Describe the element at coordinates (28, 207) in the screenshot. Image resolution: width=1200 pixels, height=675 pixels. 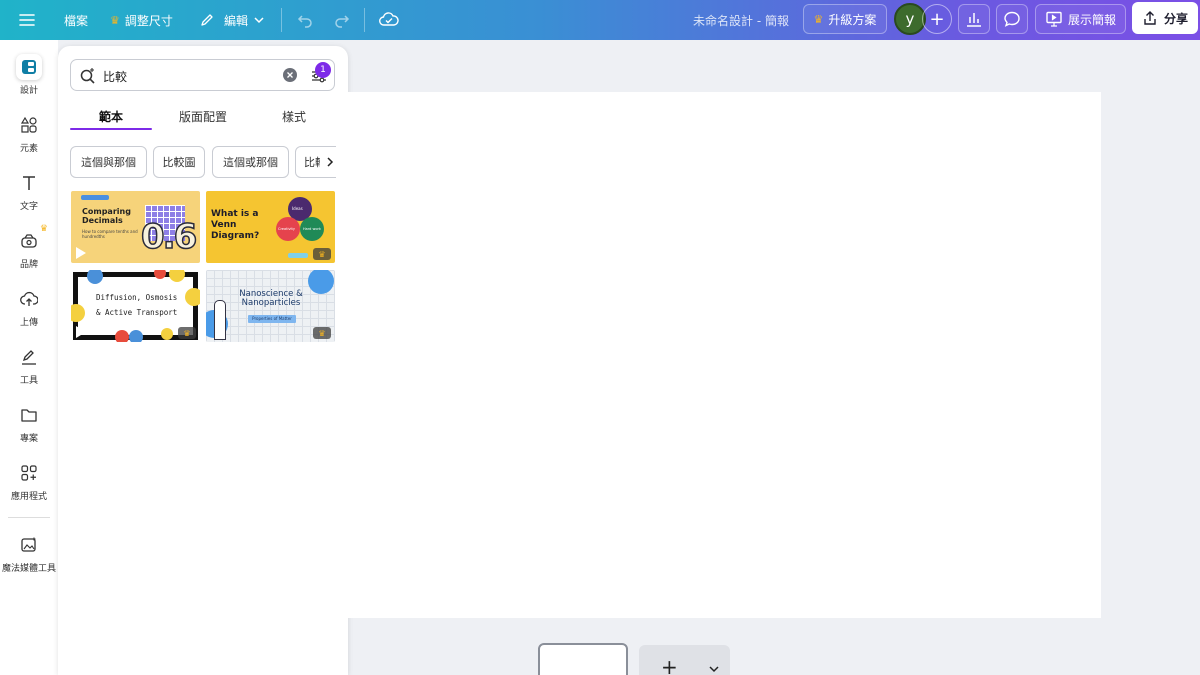
I see `rail-label-text: 文字` at that location.